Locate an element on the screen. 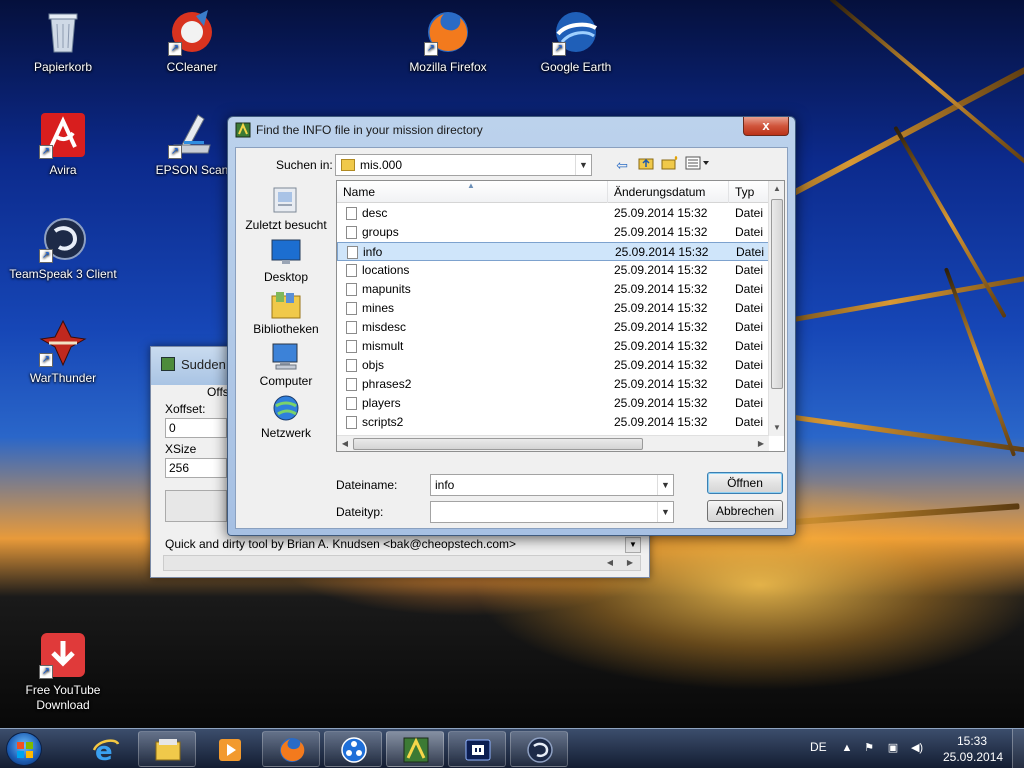 The width and height of the screenshot is (1024, 768). bg-window-horizontal-scrollbar: ▶ ◀ is located at coordinates (402, 563).